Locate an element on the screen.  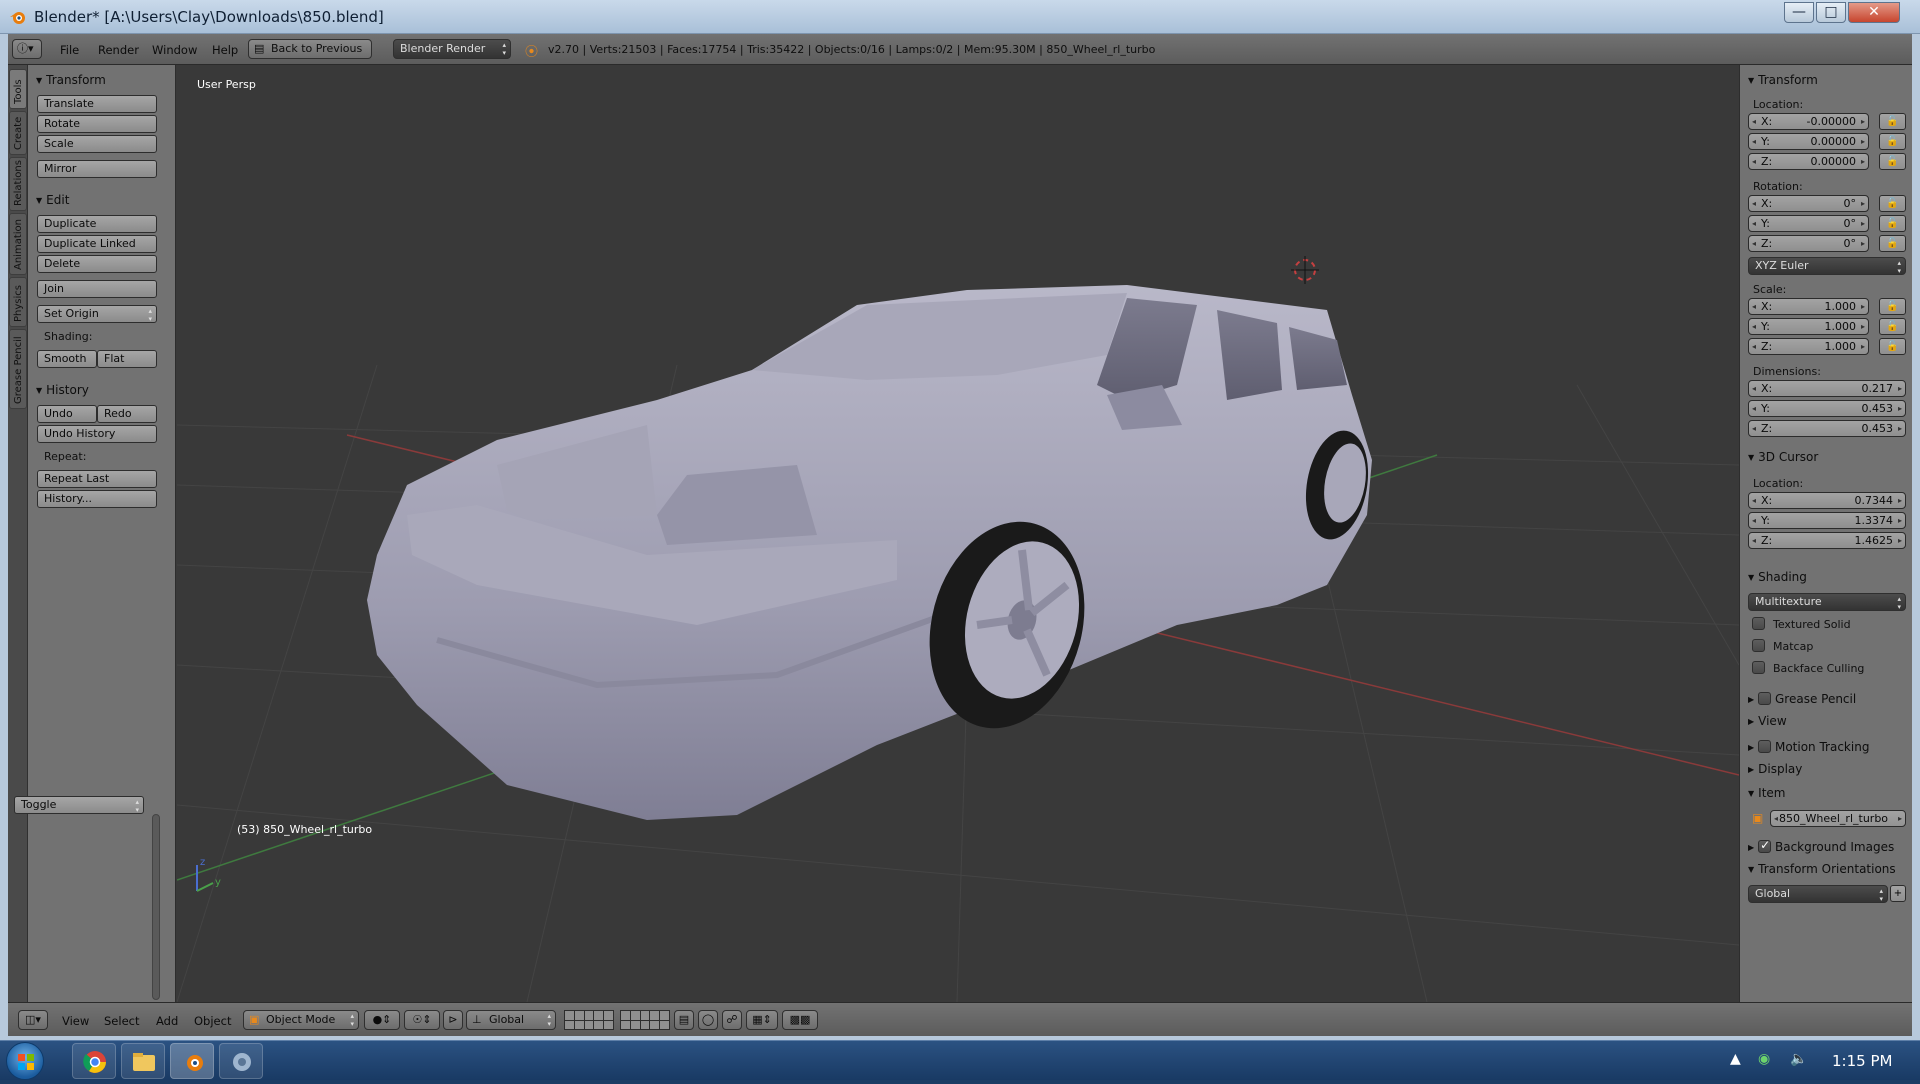
textured-solid-checkbox is located at coordinates (1758, 623).